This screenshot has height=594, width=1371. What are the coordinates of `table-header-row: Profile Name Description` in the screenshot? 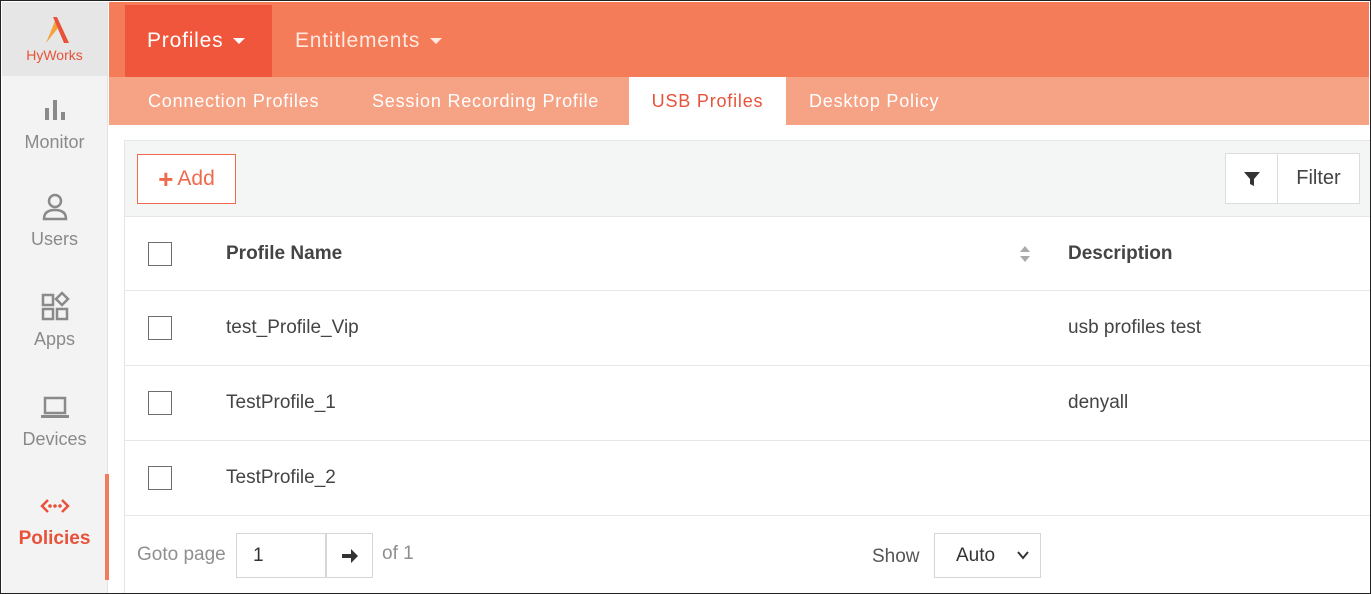 It's located at (747, 254).